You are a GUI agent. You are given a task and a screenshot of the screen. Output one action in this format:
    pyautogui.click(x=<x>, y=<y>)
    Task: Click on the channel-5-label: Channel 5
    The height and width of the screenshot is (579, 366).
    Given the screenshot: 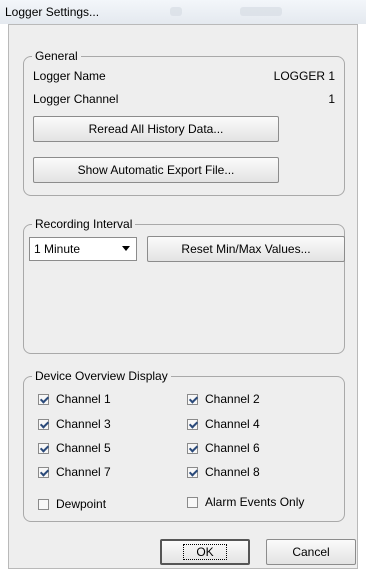 What is the action you would take?
    pyautogui.click(x=83, y=448)
    